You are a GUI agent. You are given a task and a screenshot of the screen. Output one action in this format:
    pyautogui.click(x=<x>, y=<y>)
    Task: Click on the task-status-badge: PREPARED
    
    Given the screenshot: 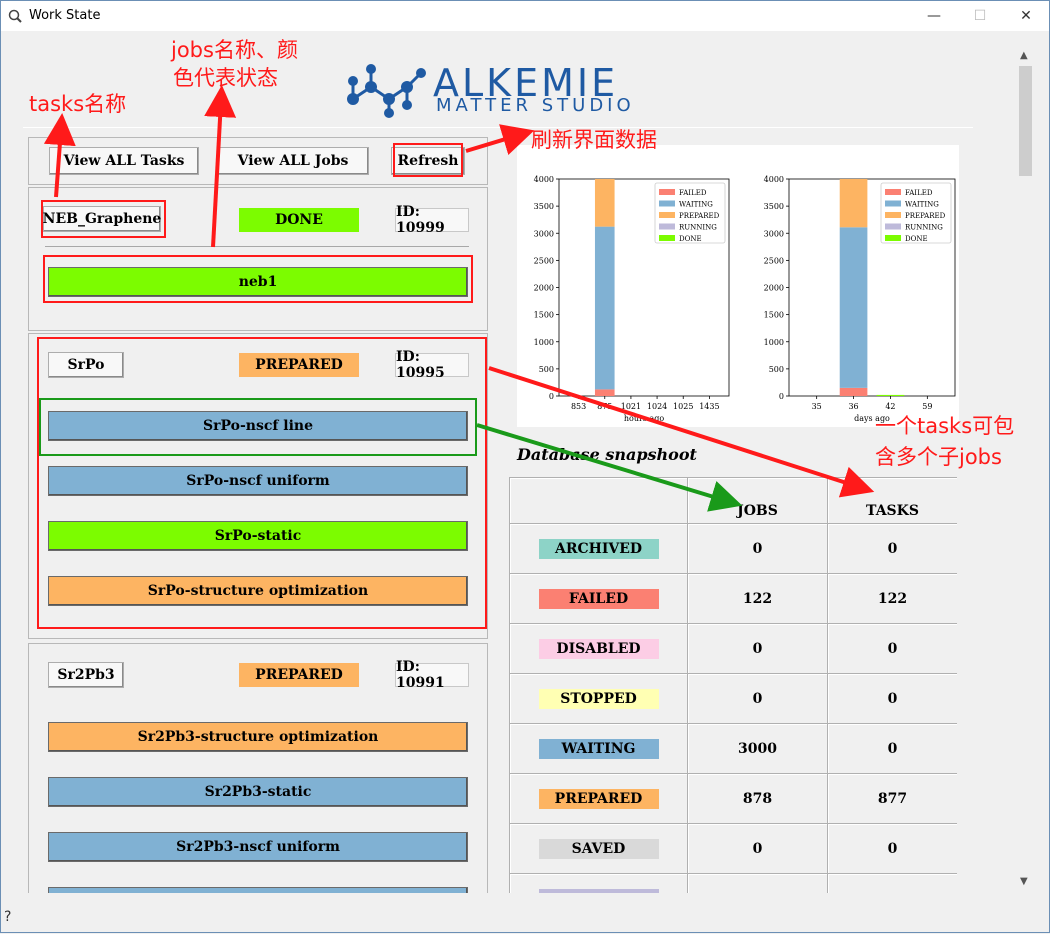 What is the action you would take?
    pyautogui.click(x=299, y=675)
    